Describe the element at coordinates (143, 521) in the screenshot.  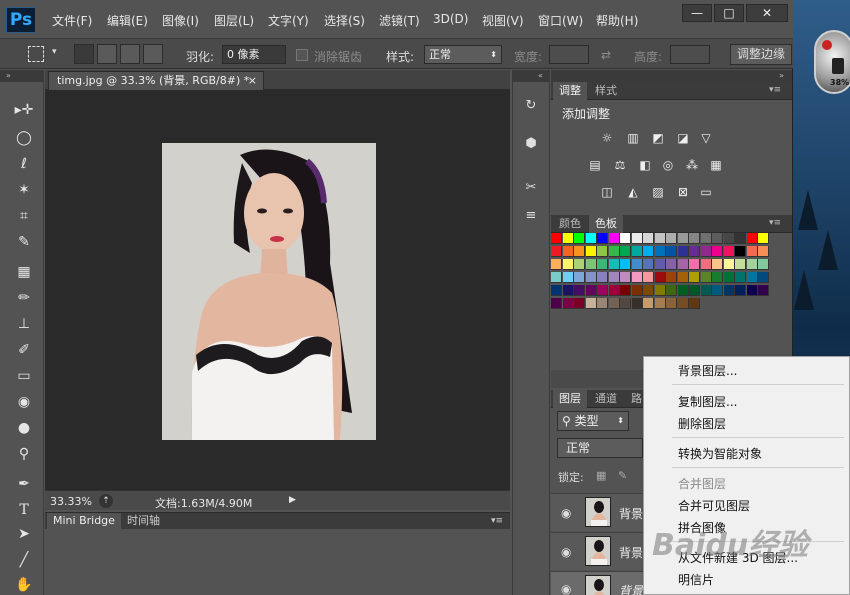
I see `tab-timeline: 时间轴` at that location.